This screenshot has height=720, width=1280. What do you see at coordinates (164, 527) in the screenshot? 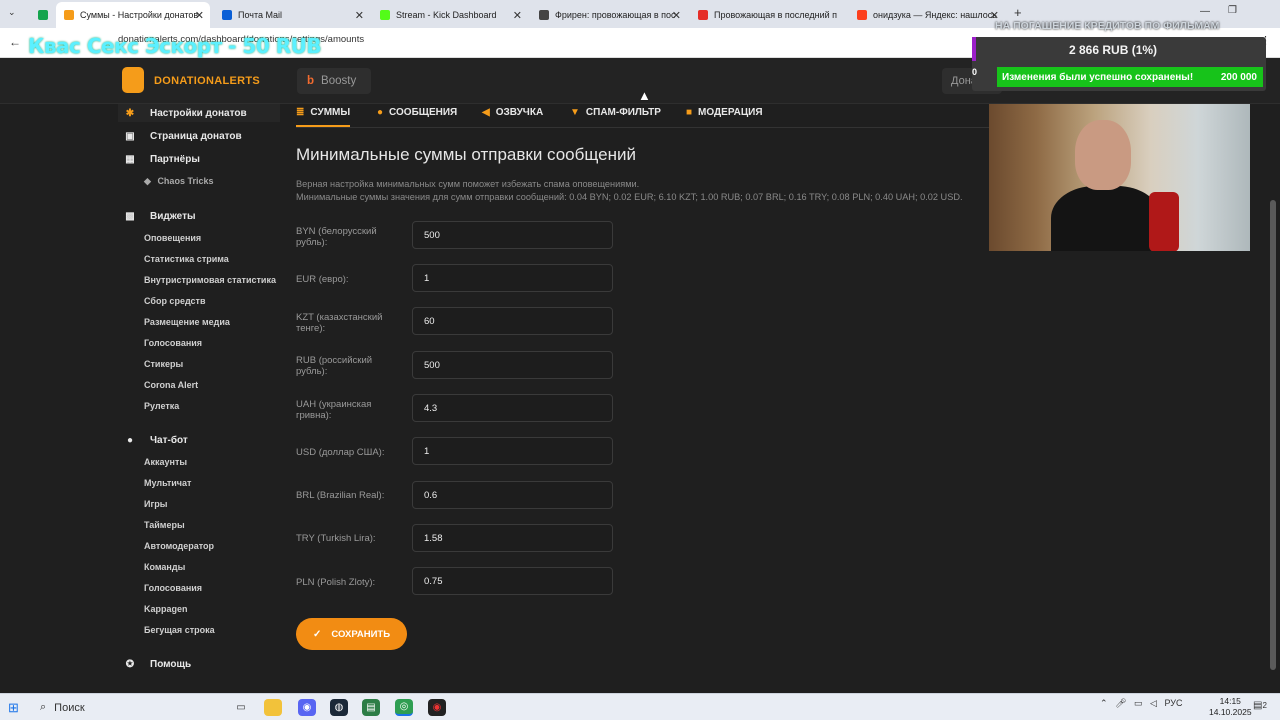
I see `sidebar-item-timers: Таймеры` at bounding box center [164, 527].